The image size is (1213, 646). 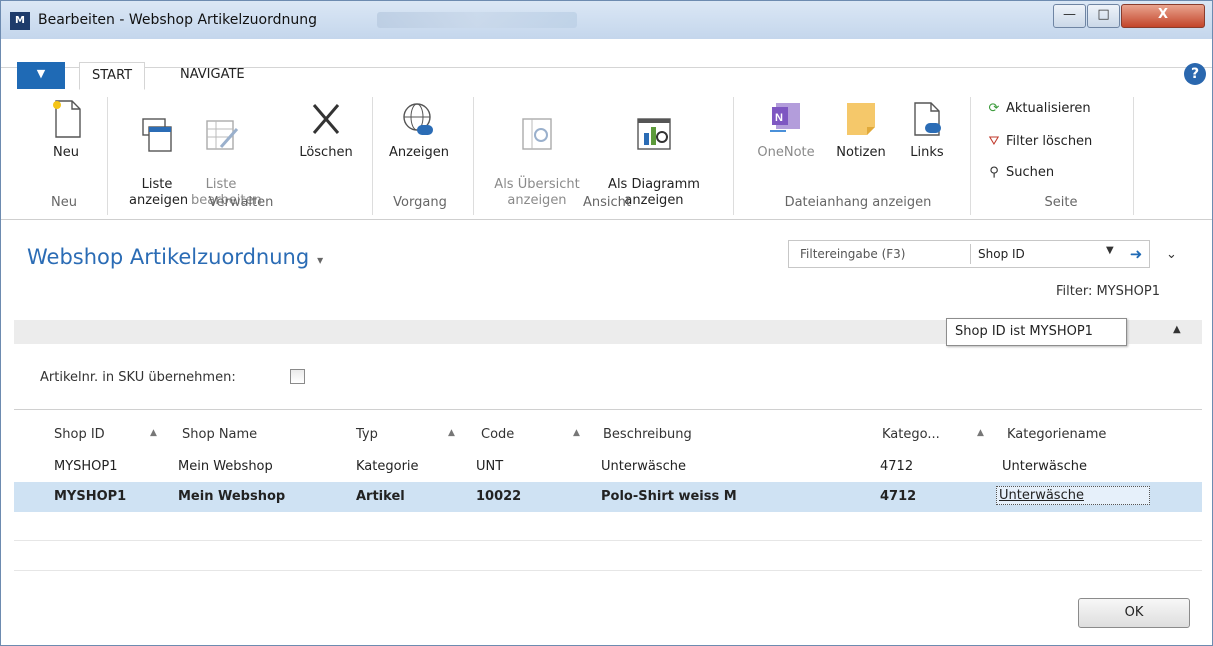 I want to click on delete-button: Löschen, so click(x=326, y=130).